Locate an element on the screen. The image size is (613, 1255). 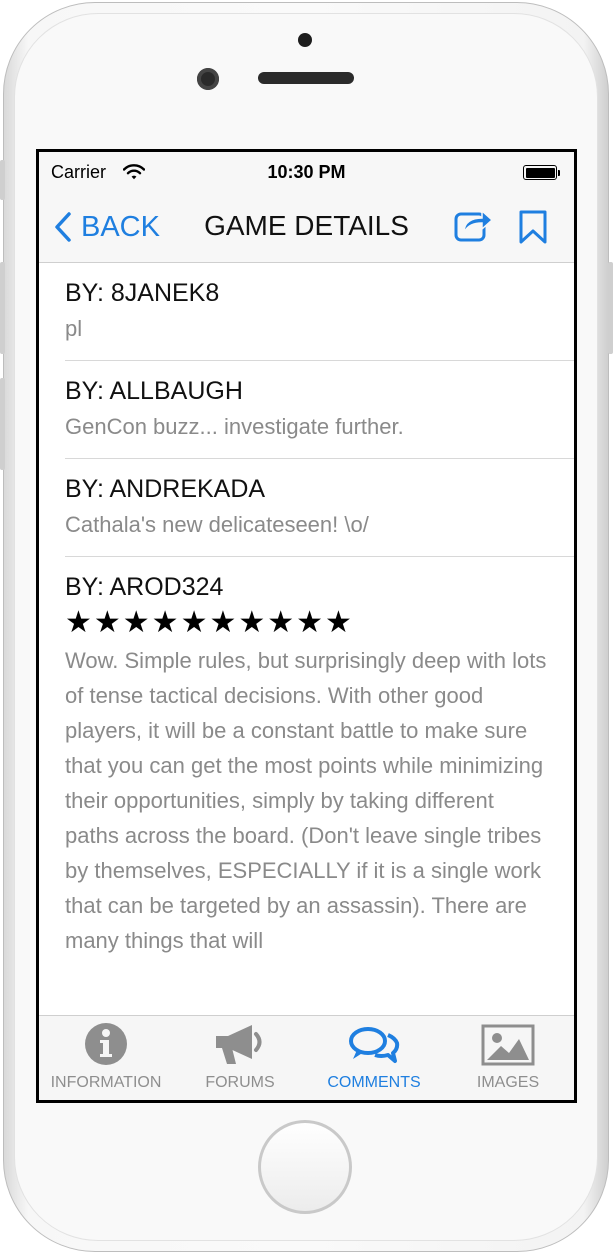
comment-author: BY: AROD324 is located at coordinates (144, 587).